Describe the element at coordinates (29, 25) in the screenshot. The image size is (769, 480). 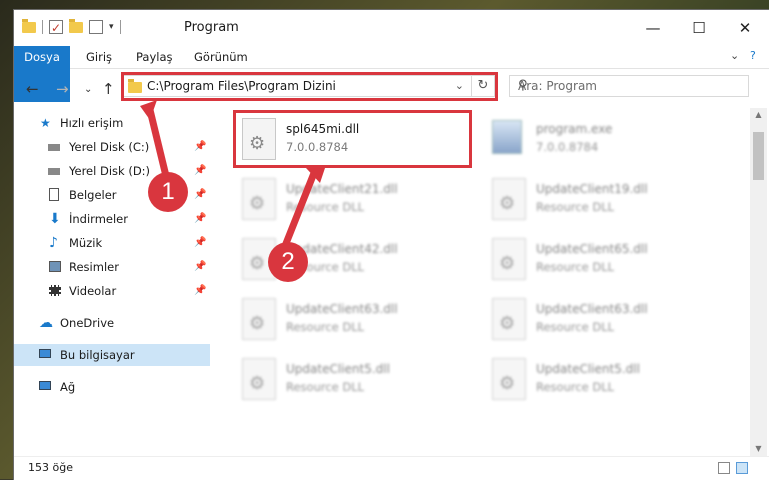
I see `folder-icon` at that location.